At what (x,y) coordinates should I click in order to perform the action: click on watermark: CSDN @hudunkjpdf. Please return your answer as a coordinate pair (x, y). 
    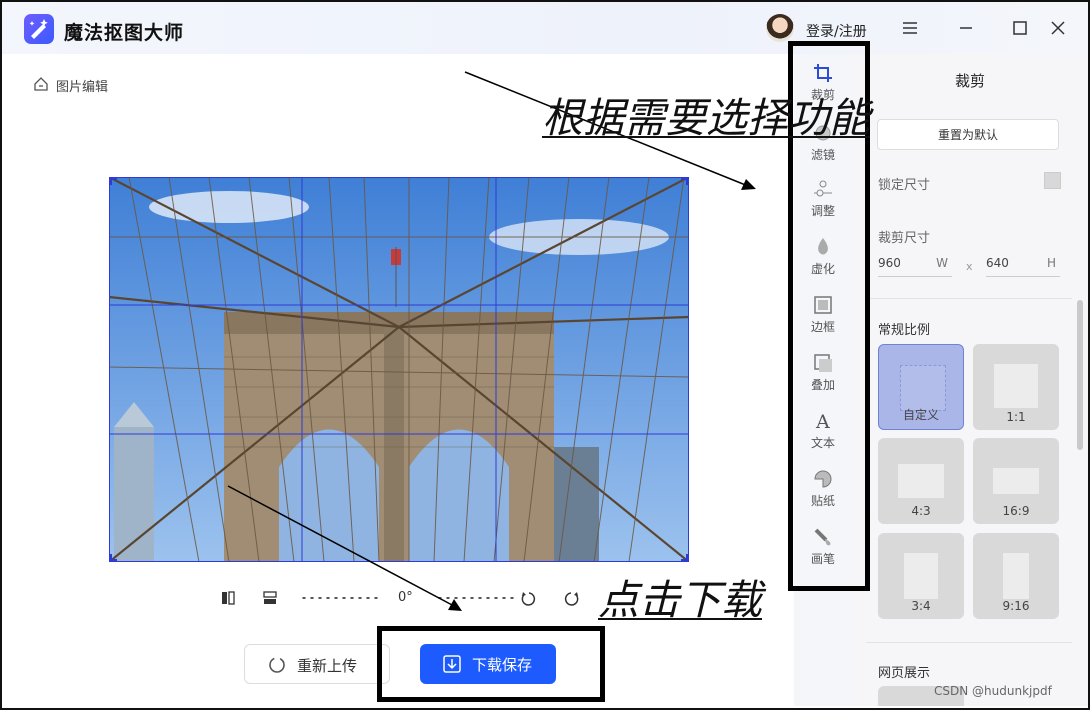
    Looking at the image, I should click on (993, 691).